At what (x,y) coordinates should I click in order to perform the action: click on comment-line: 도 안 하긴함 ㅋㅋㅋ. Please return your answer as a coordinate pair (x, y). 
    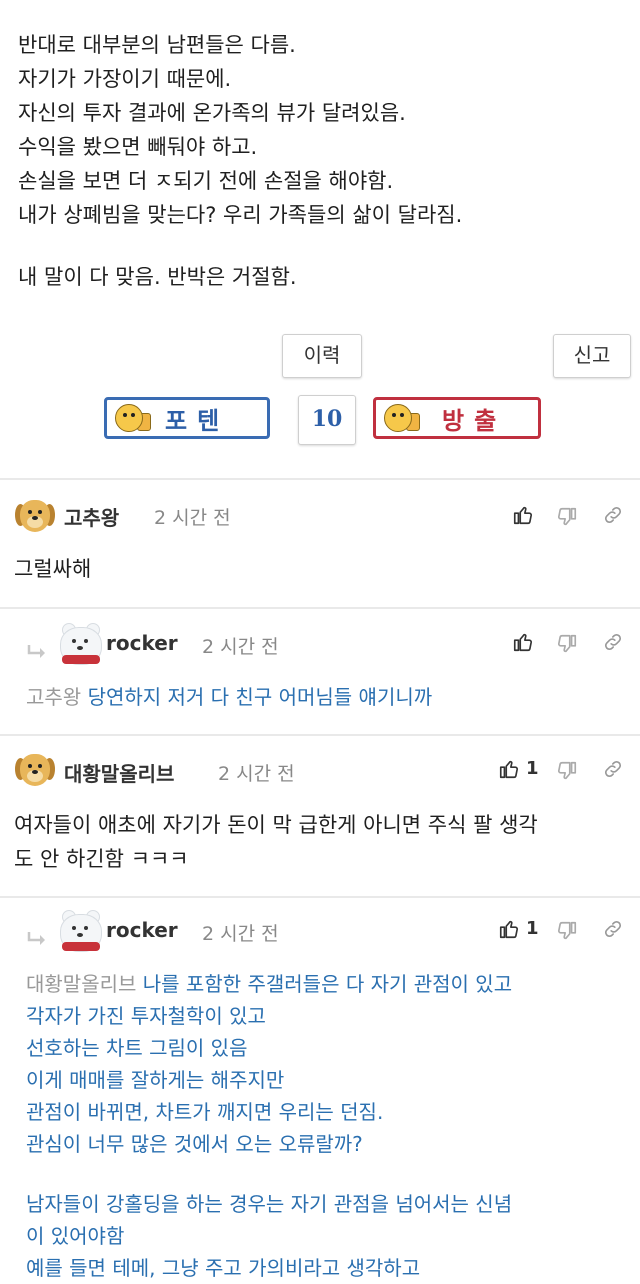
    Looking at the image, I should click on (101, 859).